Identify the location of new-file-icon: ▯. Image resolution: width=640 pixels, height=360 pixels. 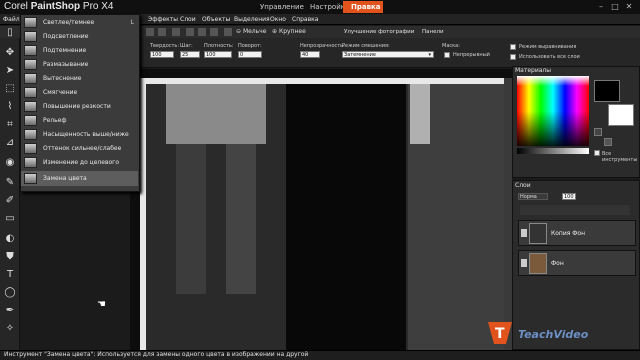
(10, 33).